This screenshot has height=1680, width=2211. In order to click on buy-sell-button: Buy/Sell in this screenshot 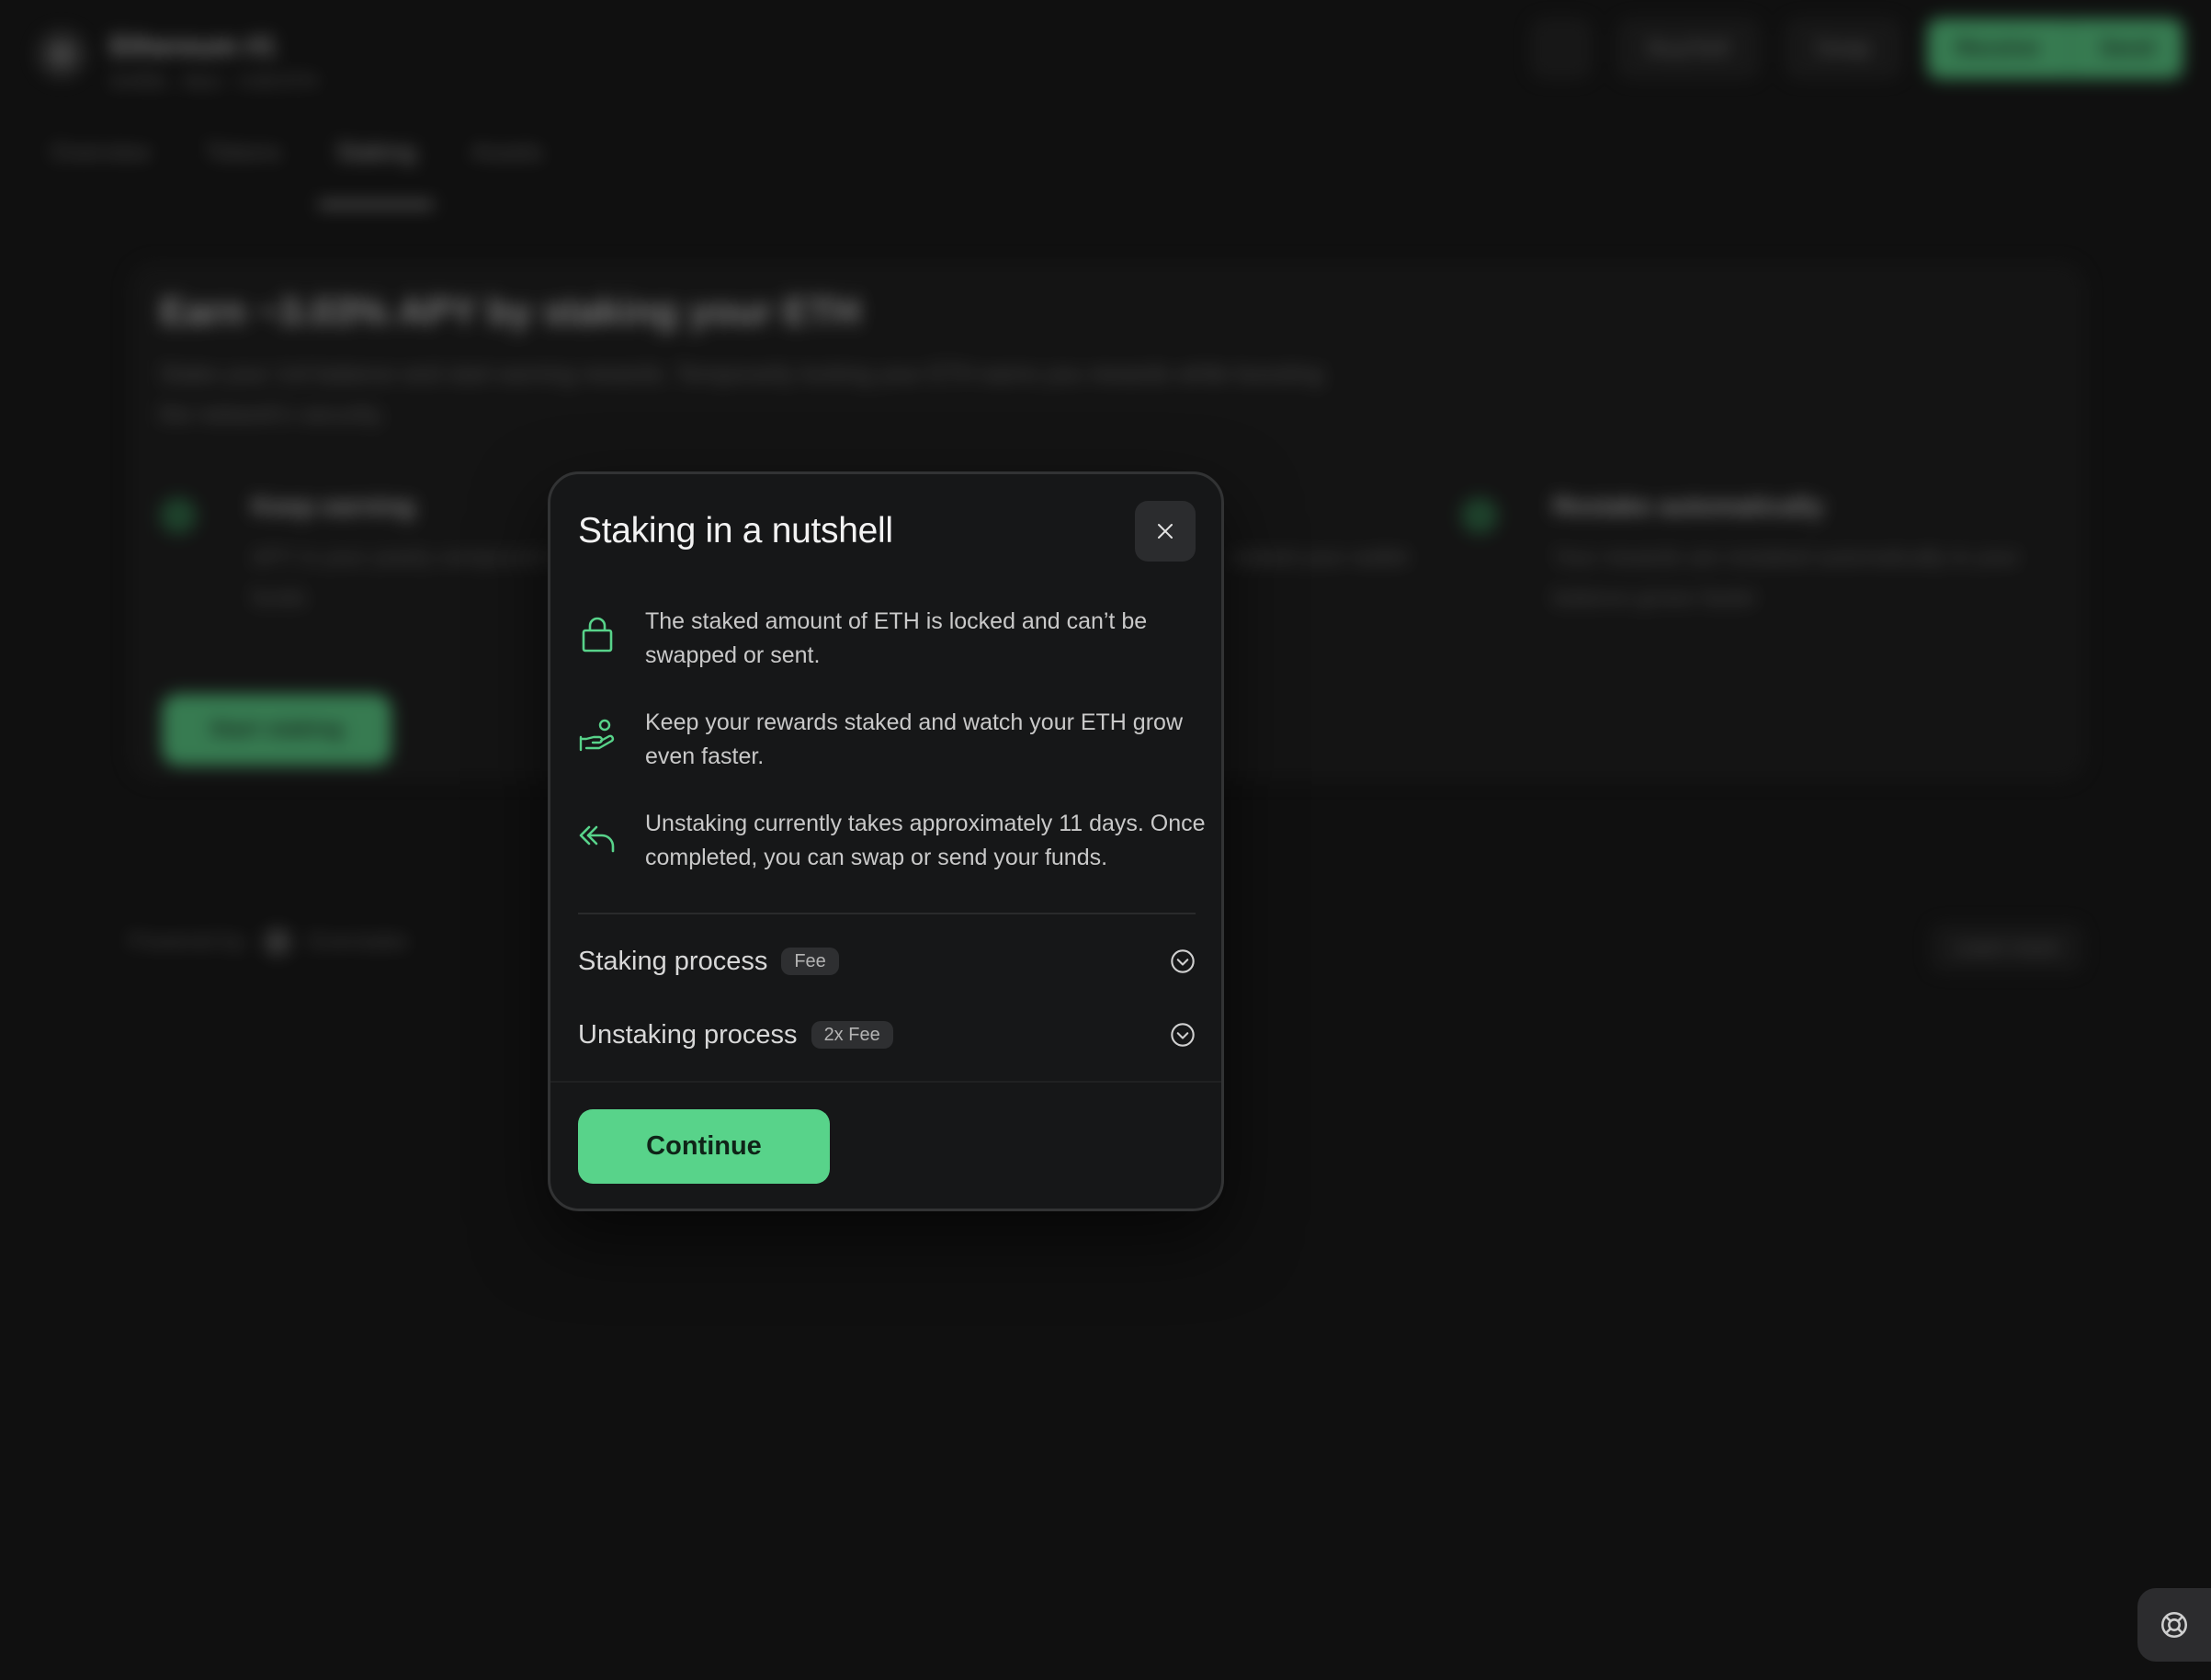, I will do `click(1688, 48)`.